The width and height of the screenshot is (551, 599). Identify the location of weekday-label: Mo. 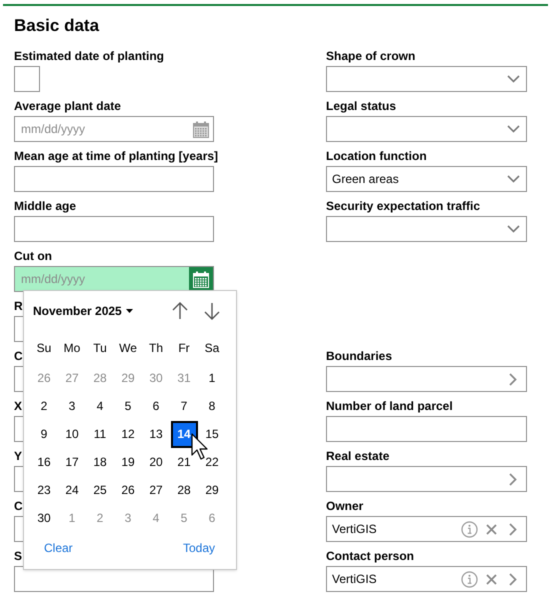
(72, 348).